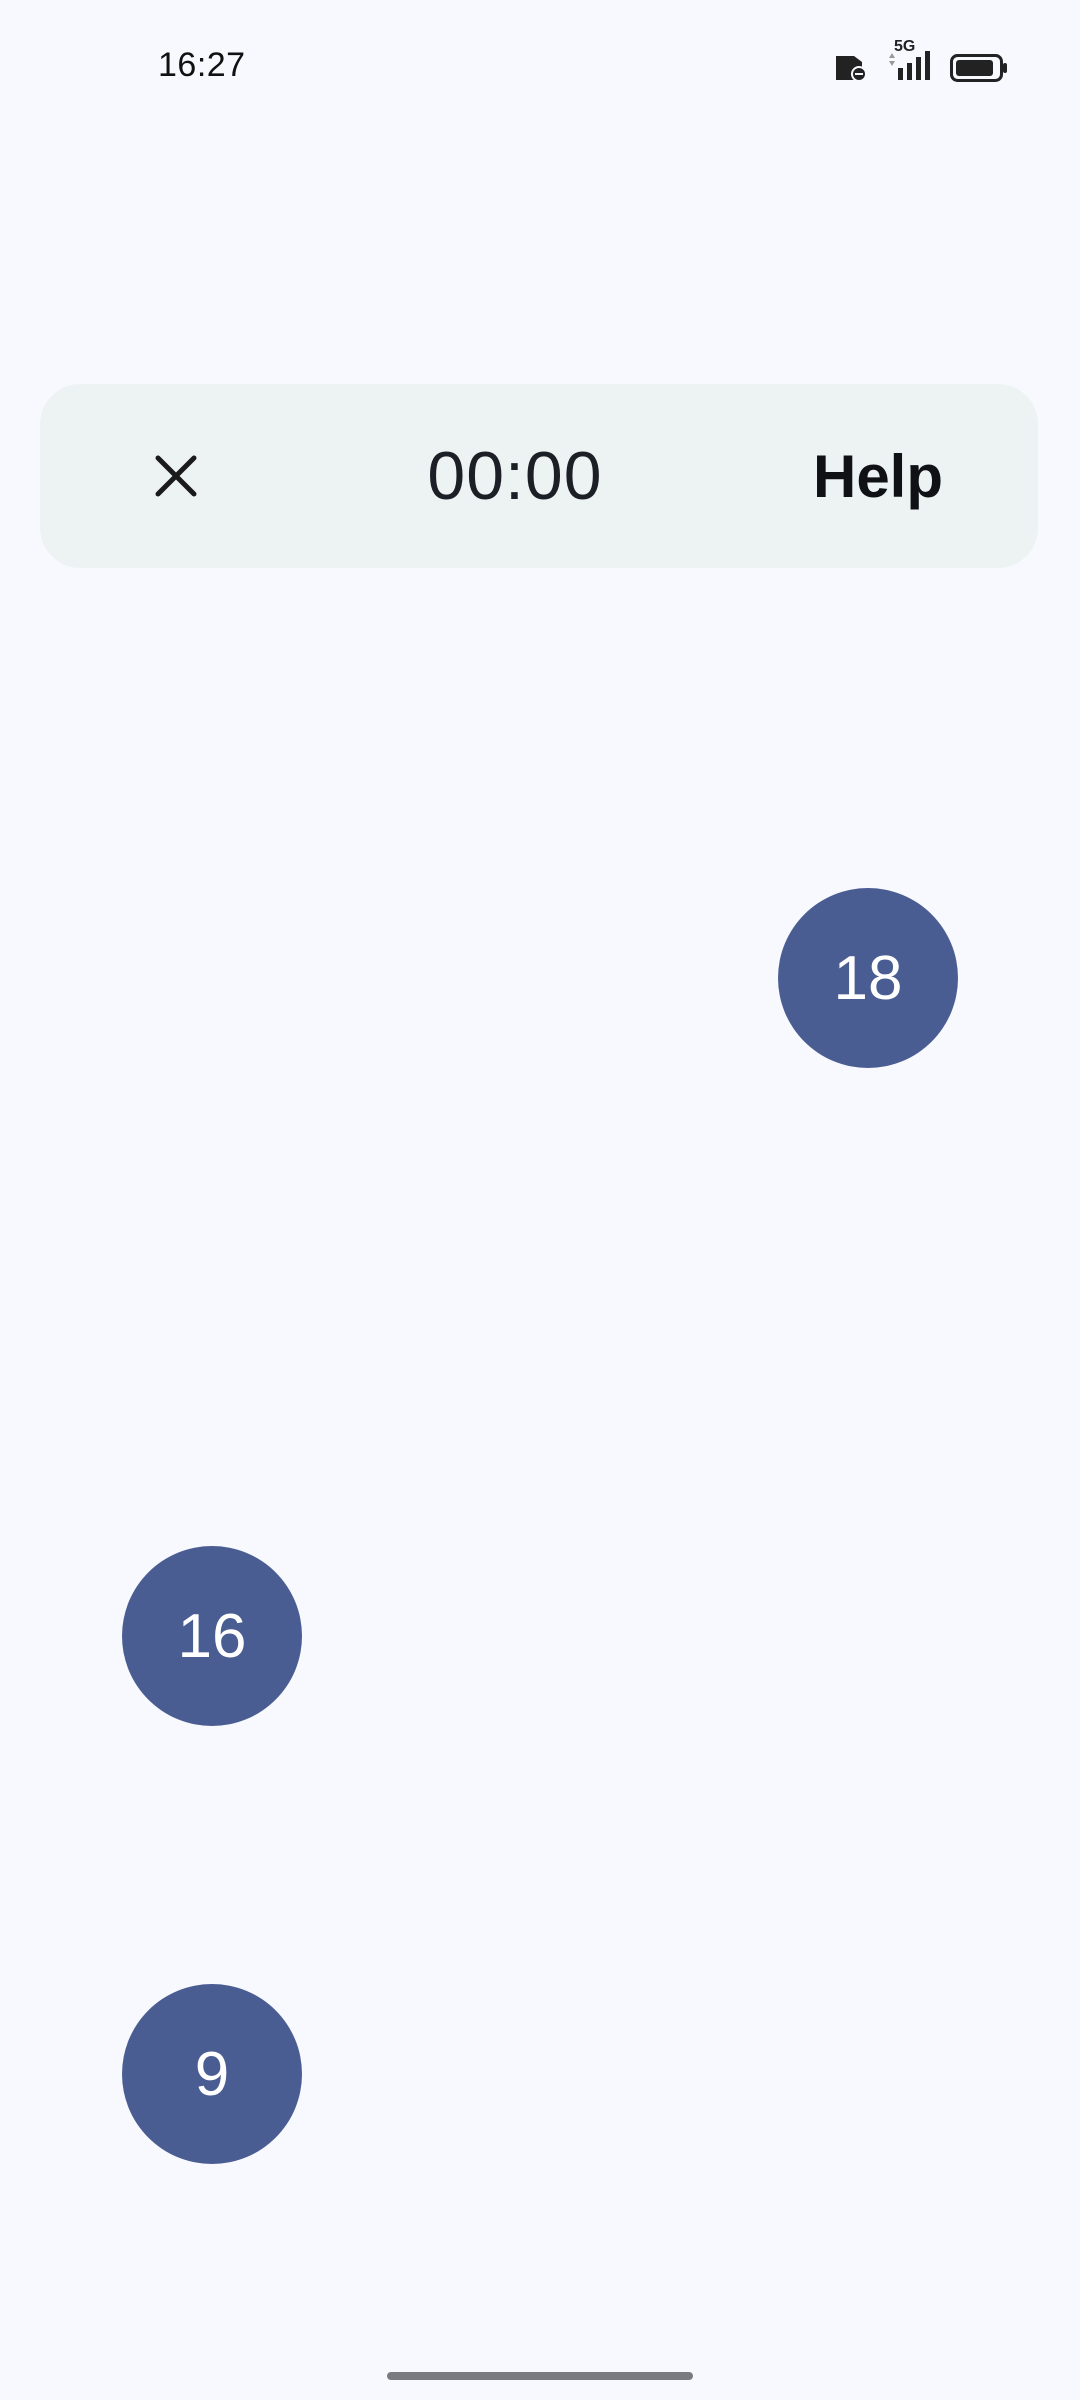  I want to click on status-icons: 5G, so click(921, 61).